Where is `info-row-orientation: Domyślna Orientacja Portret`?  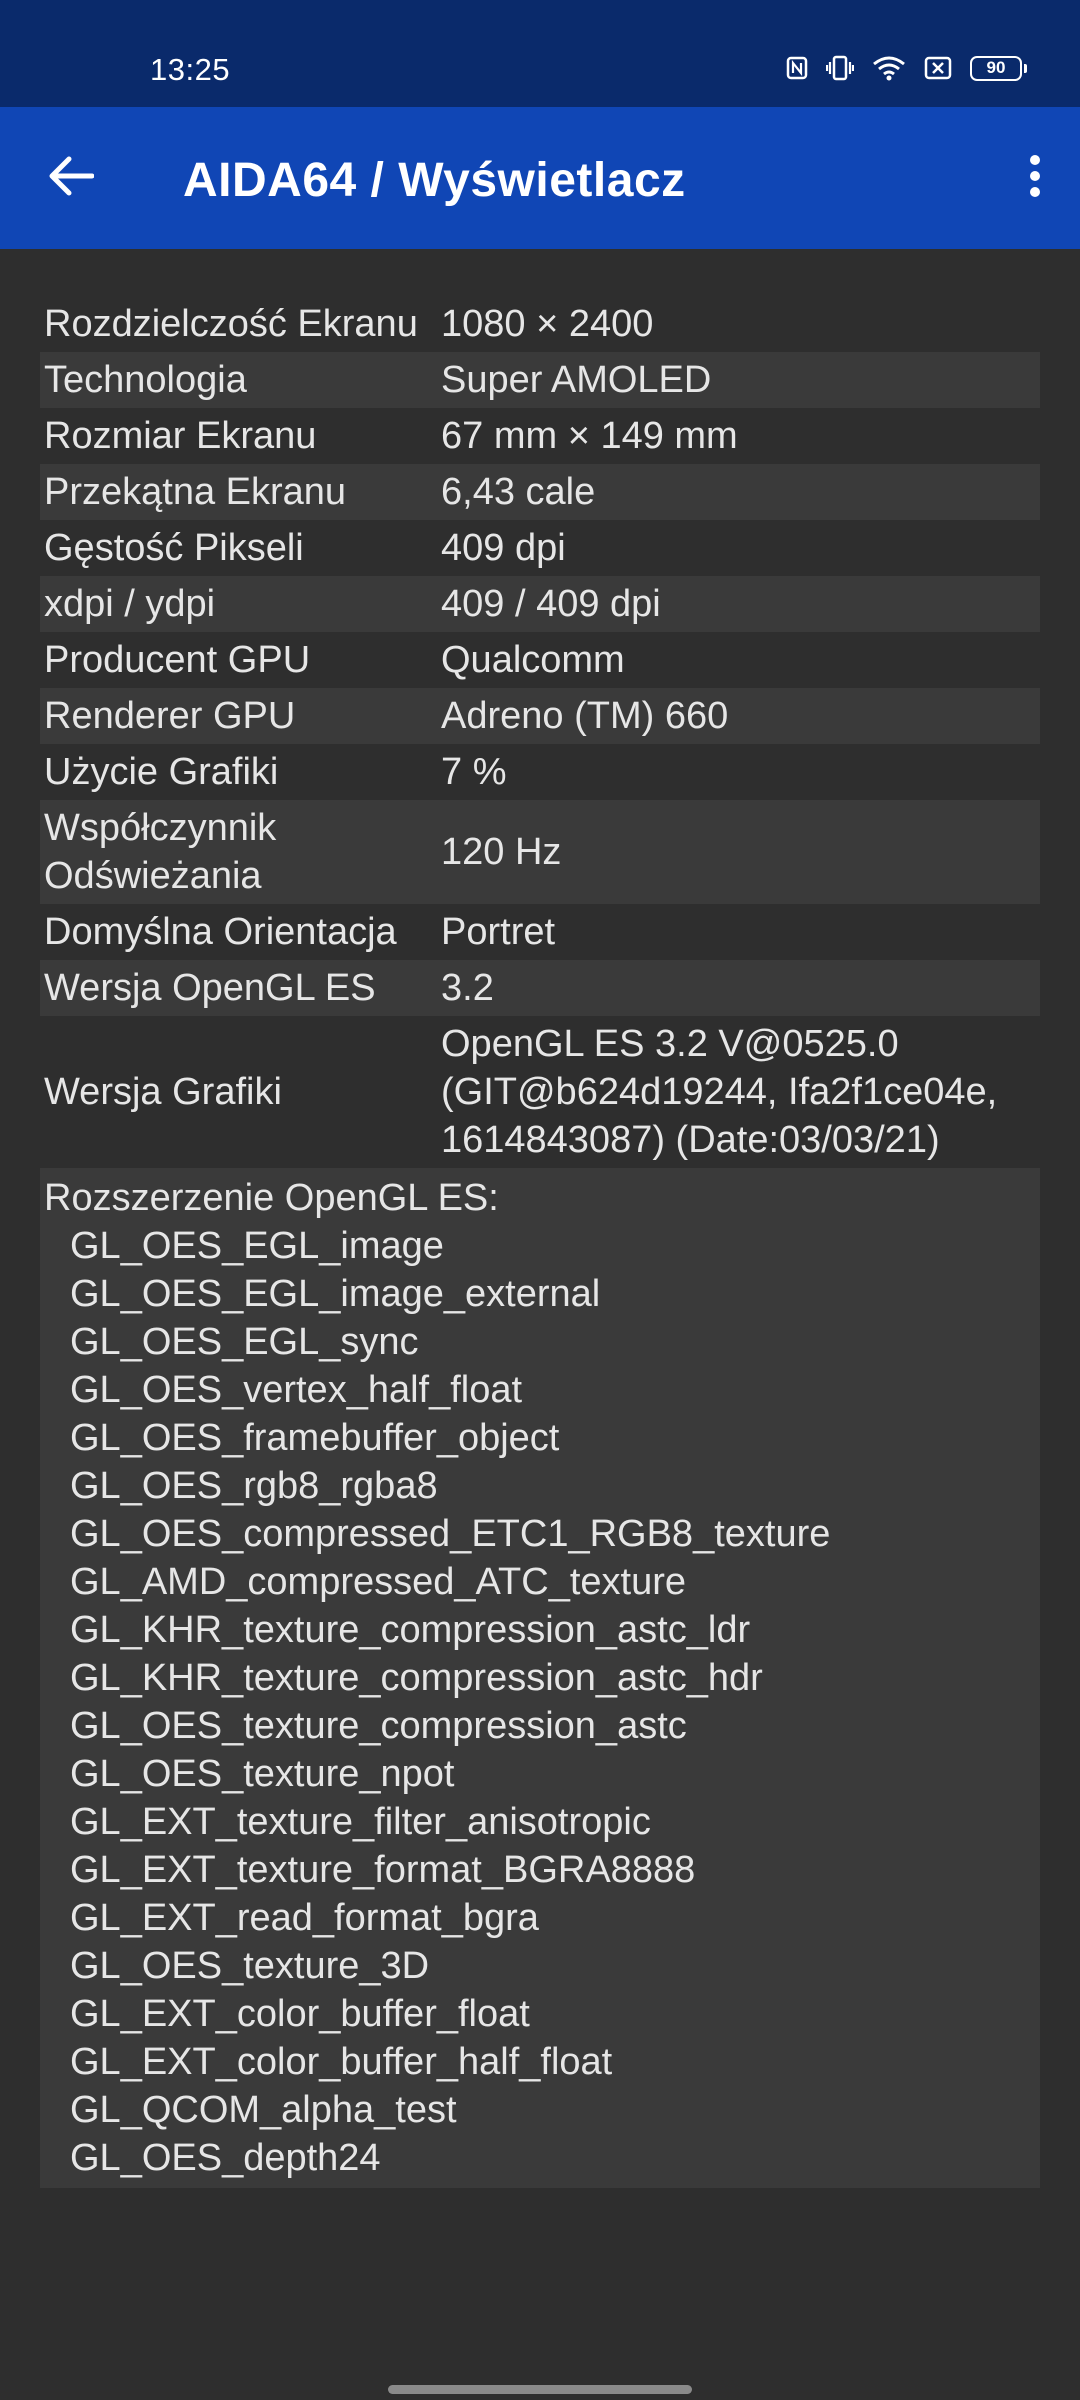
info-row-orientation: Domyślna Orientacja Portret is located at coordinates (540, 932).